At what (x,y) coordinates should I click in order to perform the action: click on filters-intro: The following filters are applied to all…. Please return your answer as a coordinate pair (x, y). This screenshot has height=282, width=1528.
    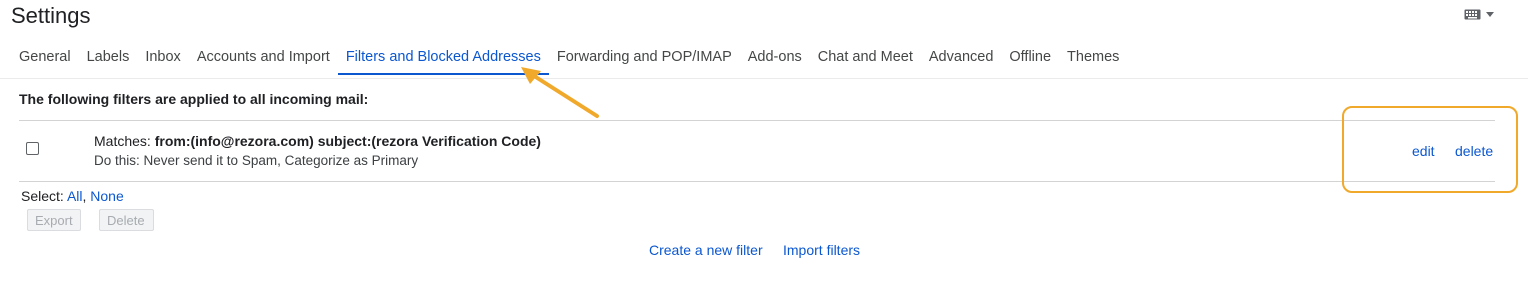
    Looking at the image, I should click on (194, 99).